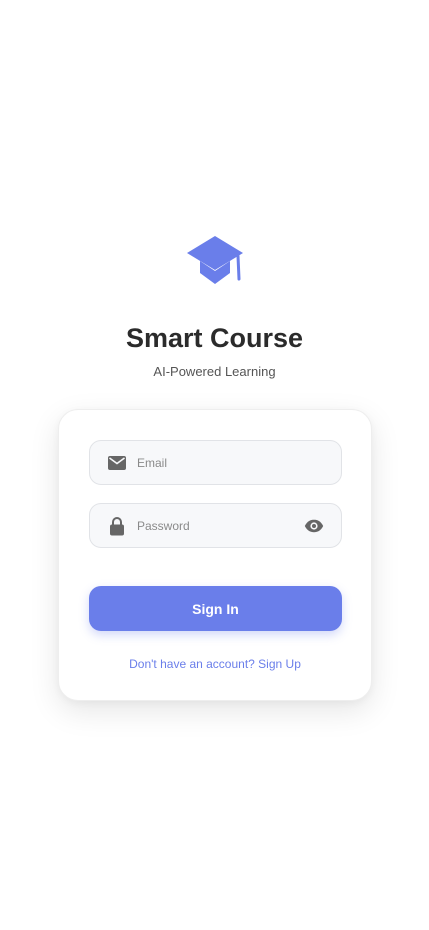 This screenshot has width=429, height=930. What do you see at coordinates (215, 608) in the screenshot?
I see `sign-in-button: Sign In` at bounding box center [215, 608].